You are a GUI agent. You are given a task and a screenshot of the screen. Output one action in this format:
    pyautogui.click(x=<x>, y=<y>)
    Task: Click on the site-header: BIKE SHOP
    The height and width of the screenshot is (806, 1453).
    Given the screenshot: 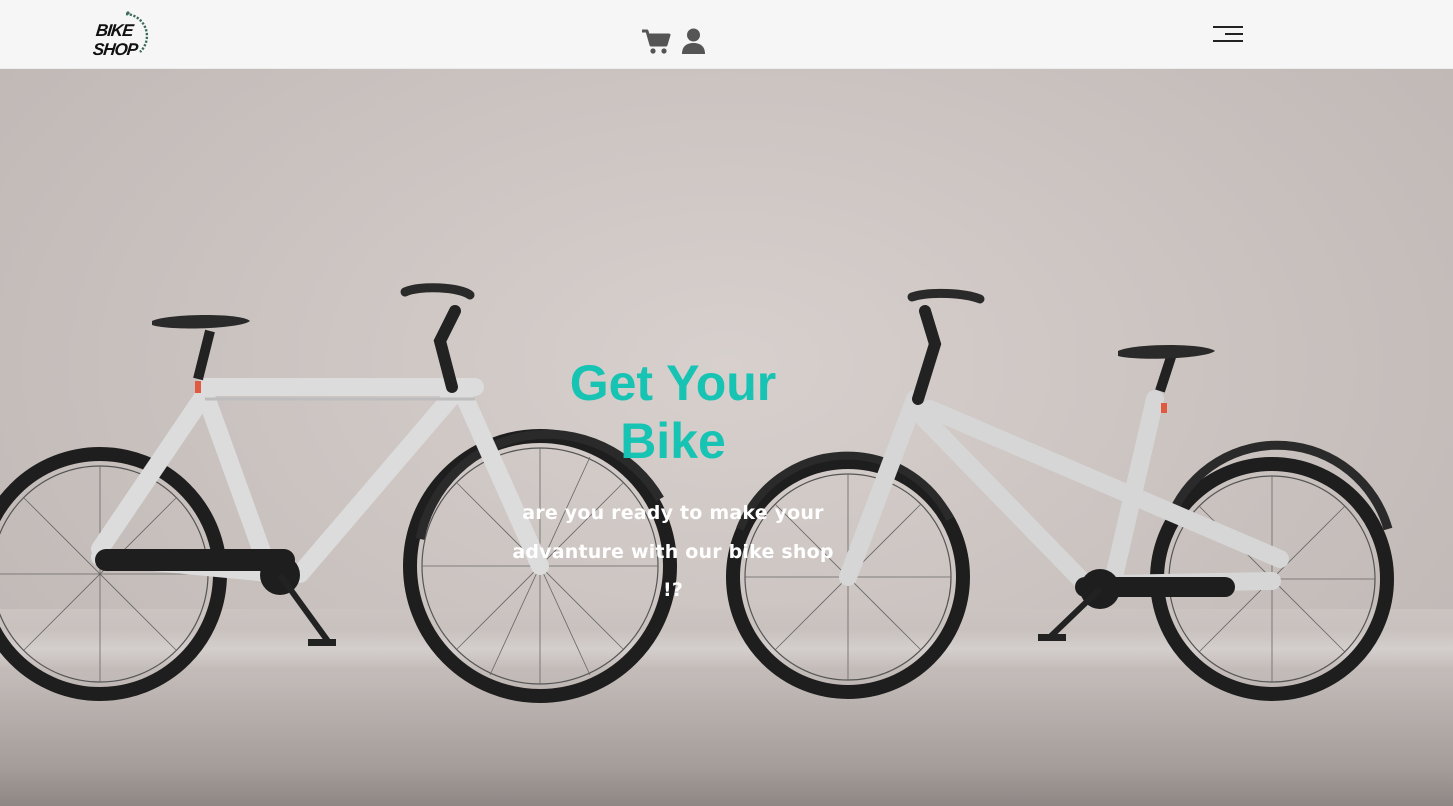 What is the action you would take?
    pyautogui.click(x=726, y=34)
    